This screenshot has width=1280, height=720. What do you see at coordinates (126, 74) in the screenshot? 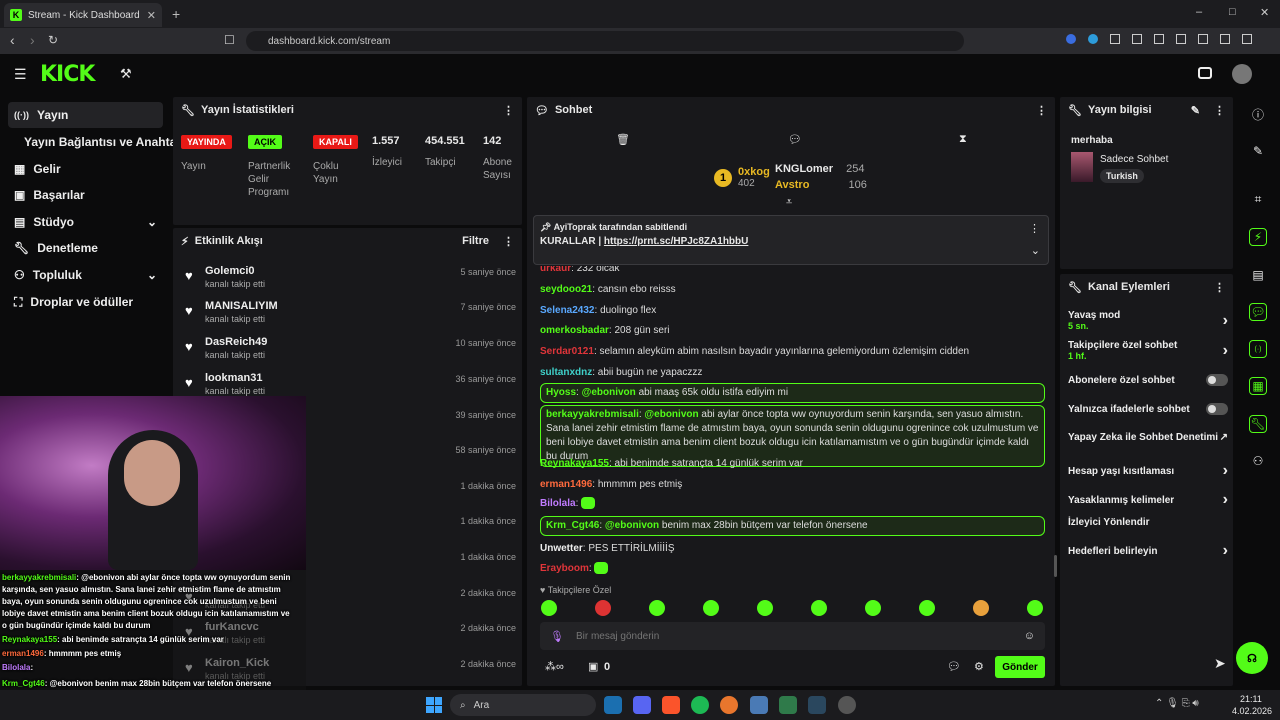
I see `tools-icon: ⚒` at bounding box center [126, 74].